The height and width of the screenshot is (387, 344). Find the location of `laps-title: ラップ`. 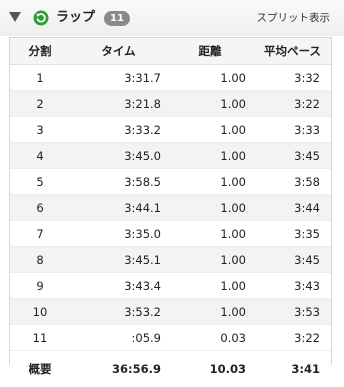

laps-title: ラップ is located at coordinates (75, 18).